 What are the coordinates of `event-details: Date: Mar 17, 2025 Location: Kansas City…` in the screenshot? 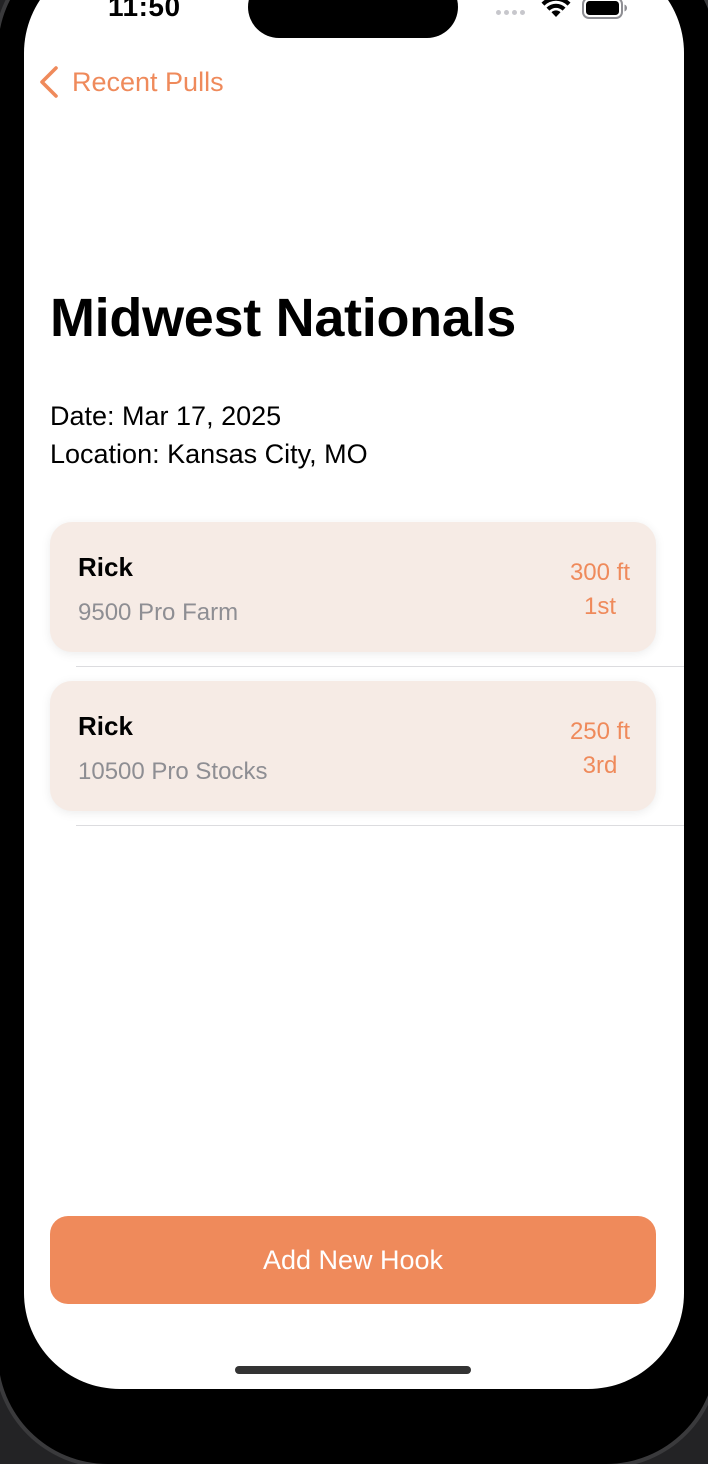 It's located at (209, 435).